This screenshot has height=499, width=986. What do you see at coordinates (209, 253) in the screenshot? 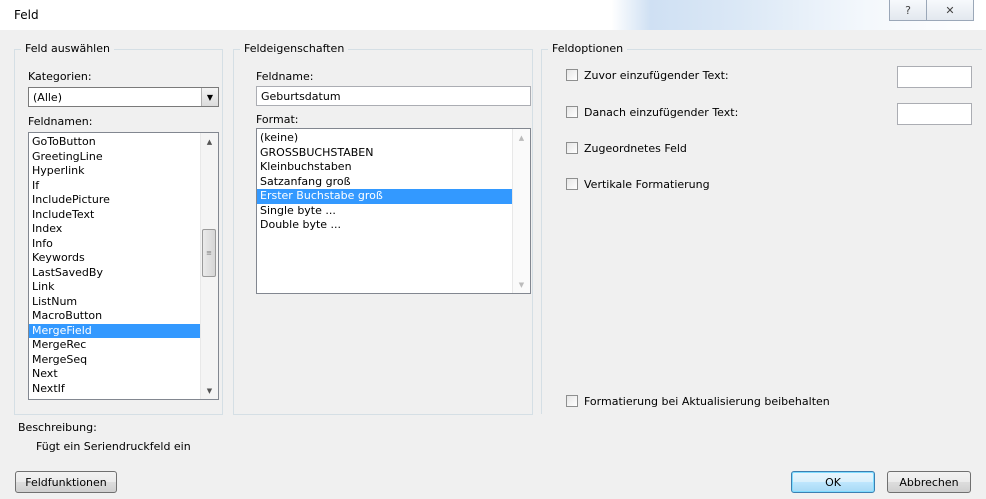
I see `scroll-thumb: ≡` at bounding box center [209, 253].